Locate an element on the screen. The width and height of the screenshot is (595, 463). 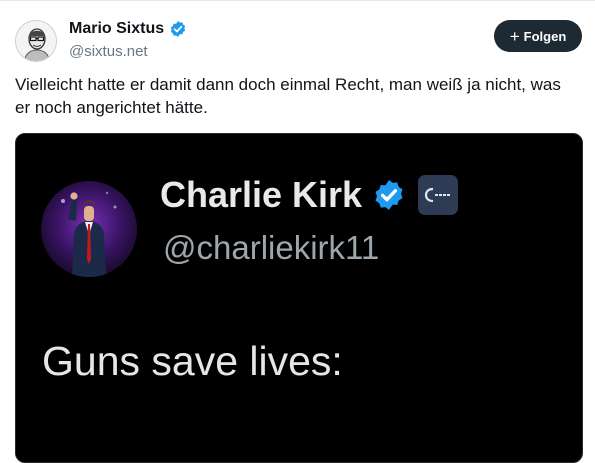
media-handle: @charliekirk11 is located at coordinates (271, 247).